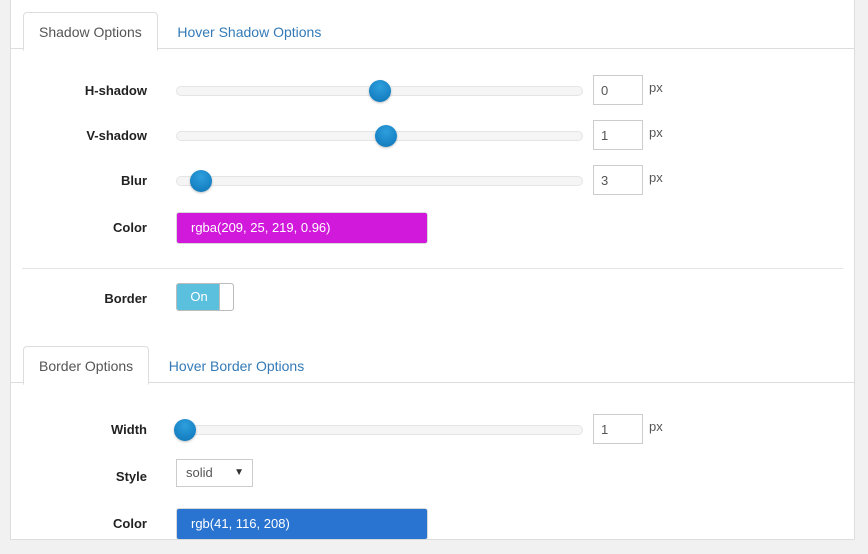 Image resolution: width=868 pixels, height=554 pixels. I want to click on blur-slider-thumb, so click(201, 181).